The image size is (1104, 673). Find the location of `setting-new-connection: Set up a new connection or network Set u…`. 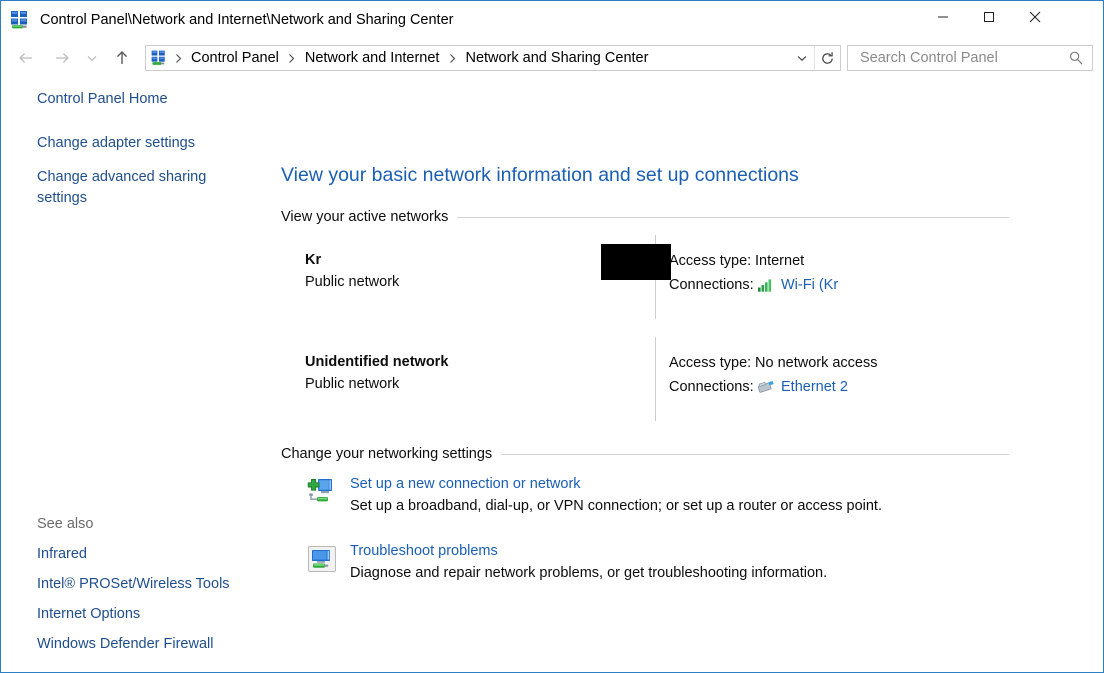

setting-new-connection: Set up a new connection or network Set u… is located at coordinates (592, 495).